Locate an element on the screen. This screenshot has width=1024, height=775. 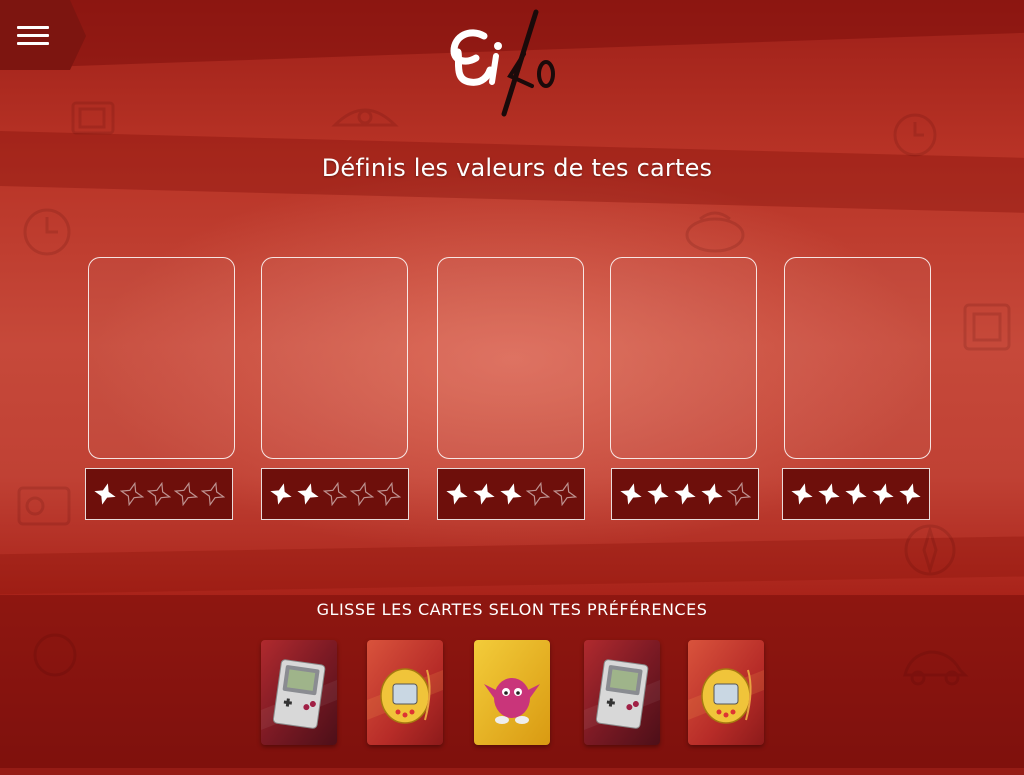
frame-pattern-icon is located at coordinates (987, 327).